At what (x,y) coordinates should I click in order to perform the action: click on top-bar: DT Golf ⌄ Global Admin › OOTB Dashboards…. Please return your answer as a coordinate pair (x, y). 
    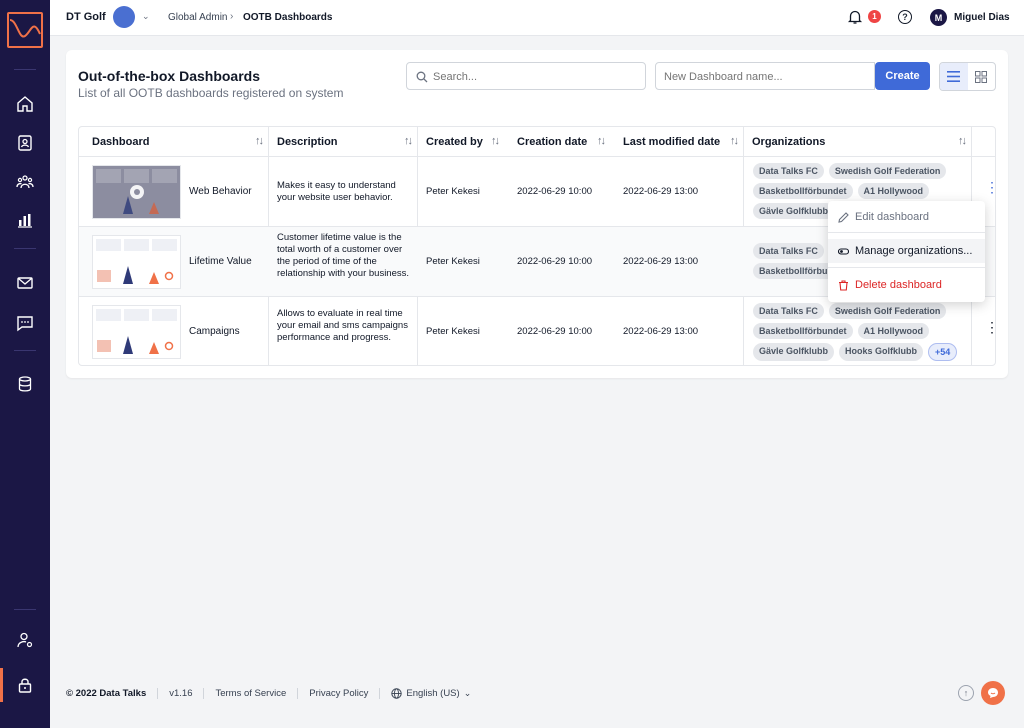
    Looking at the image, I should click on (537, 18).